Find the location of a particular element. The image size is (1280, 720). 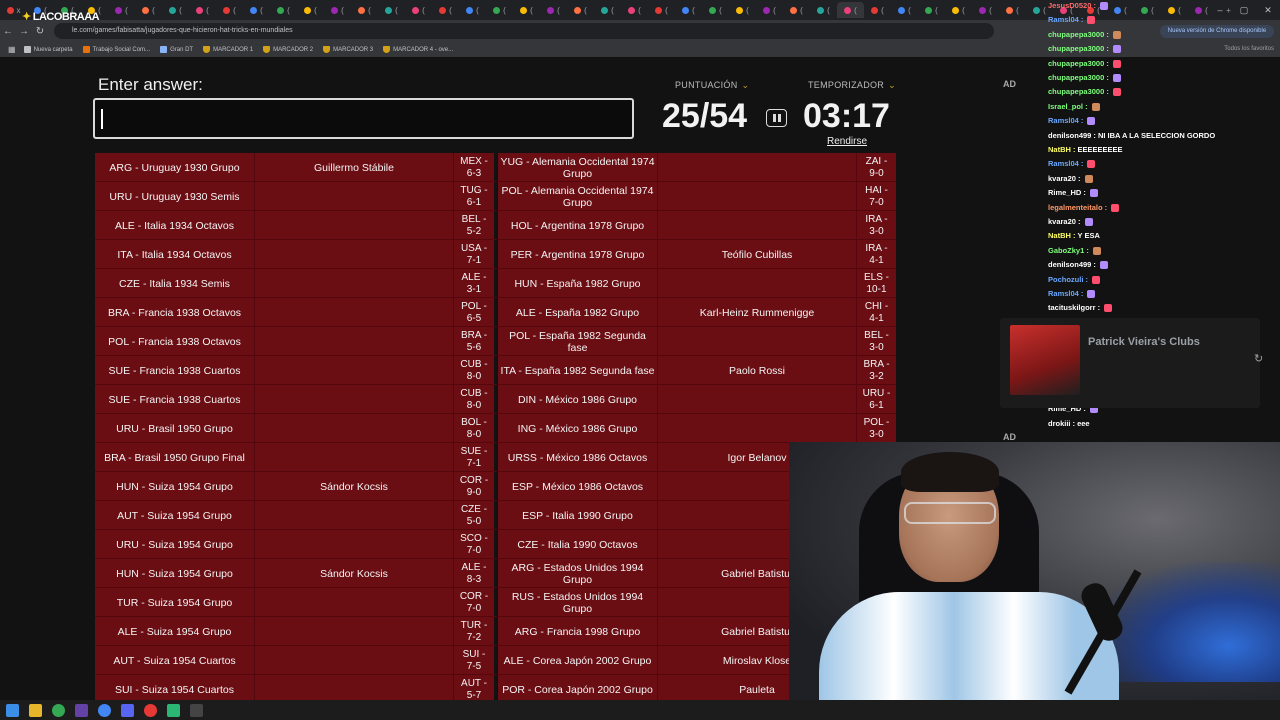

match-cell: ALE - Suiza 1954 Grupo is located at coordinates (174, 631).